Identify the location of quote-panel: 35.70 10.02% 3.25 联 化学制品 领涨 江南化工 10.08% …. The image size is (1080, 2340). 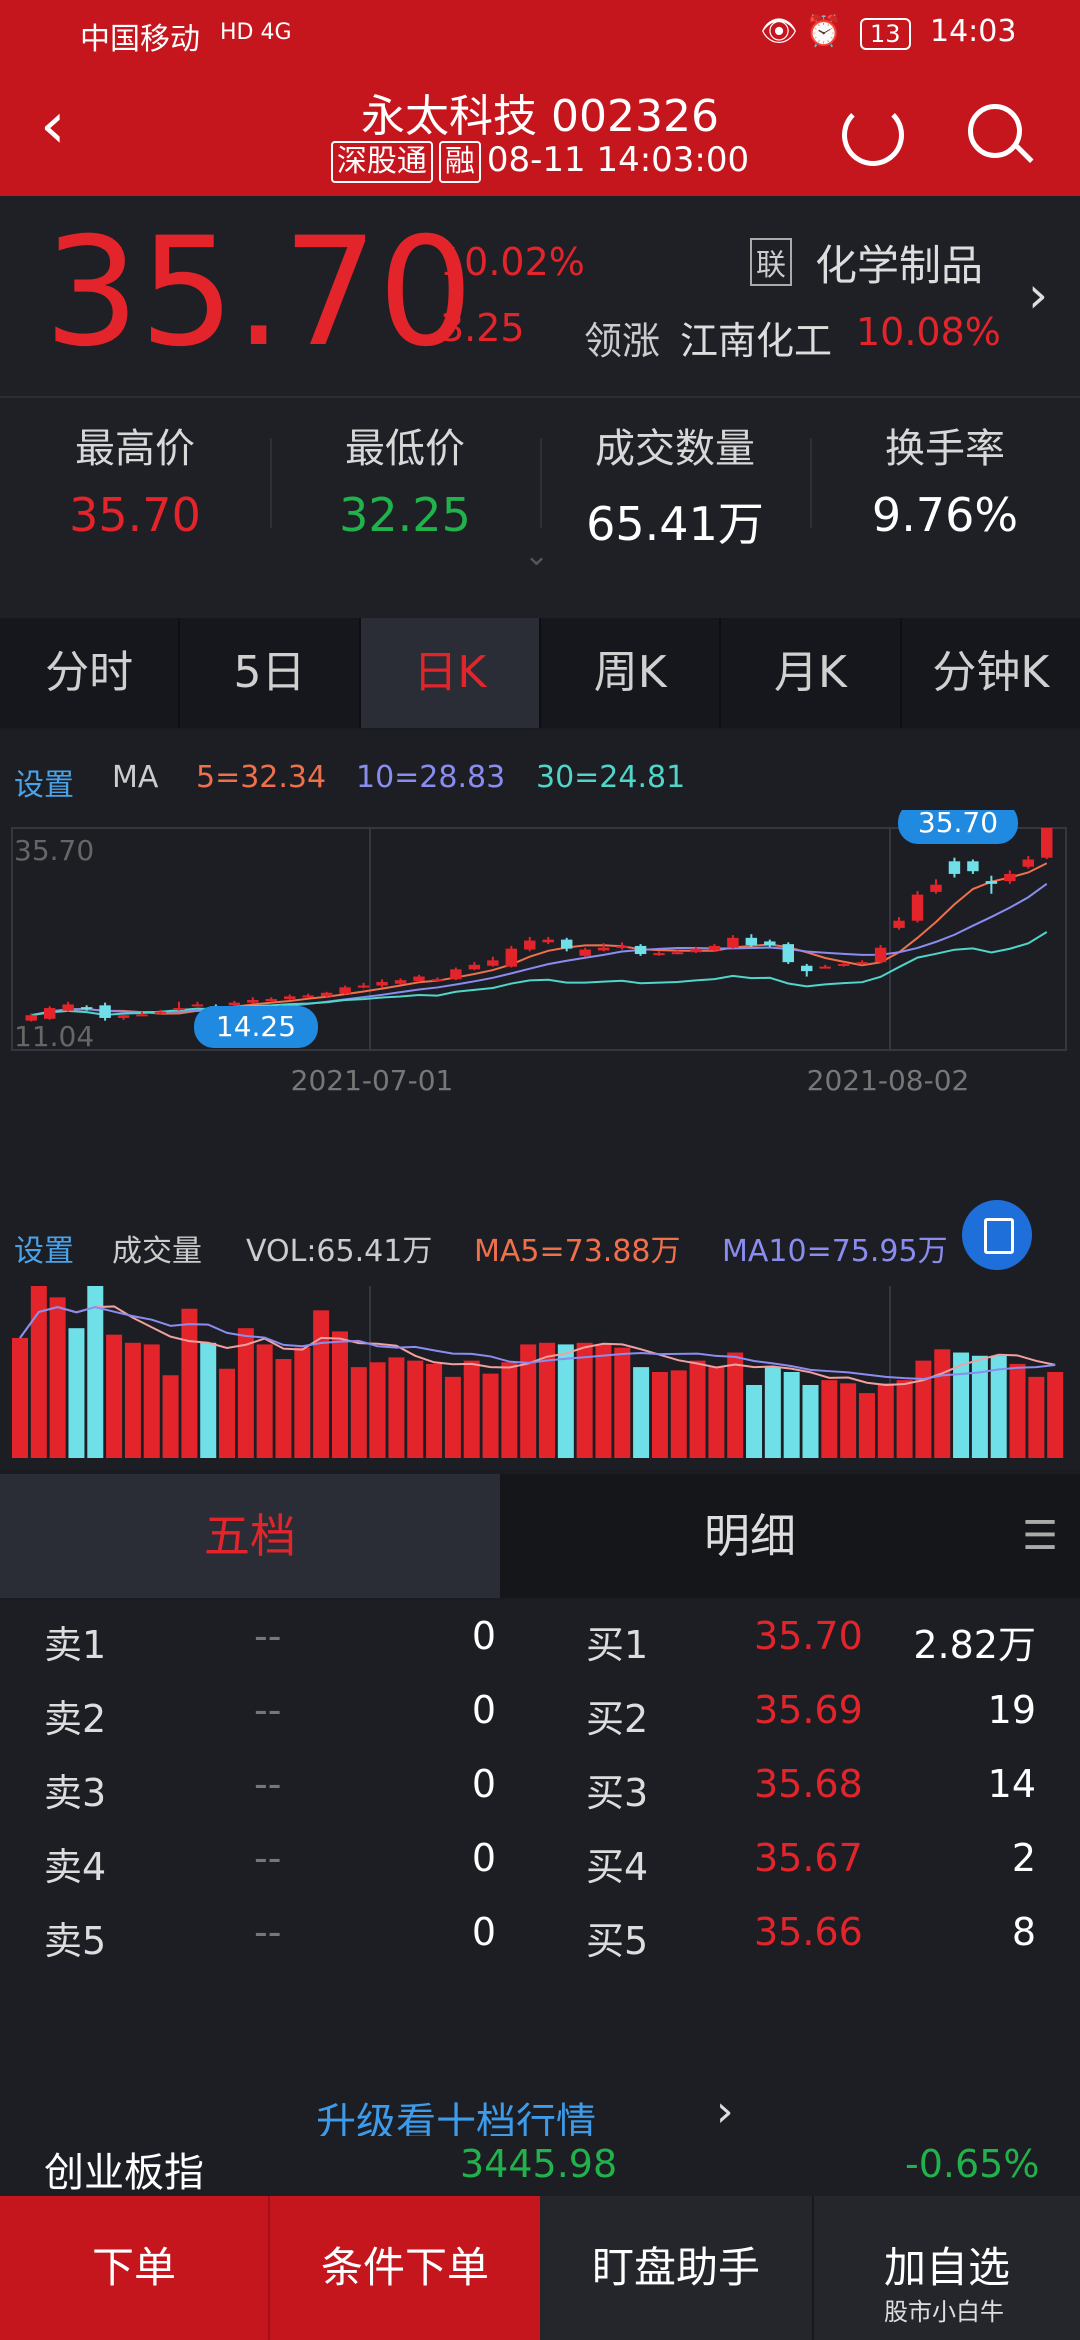
(540, 296).